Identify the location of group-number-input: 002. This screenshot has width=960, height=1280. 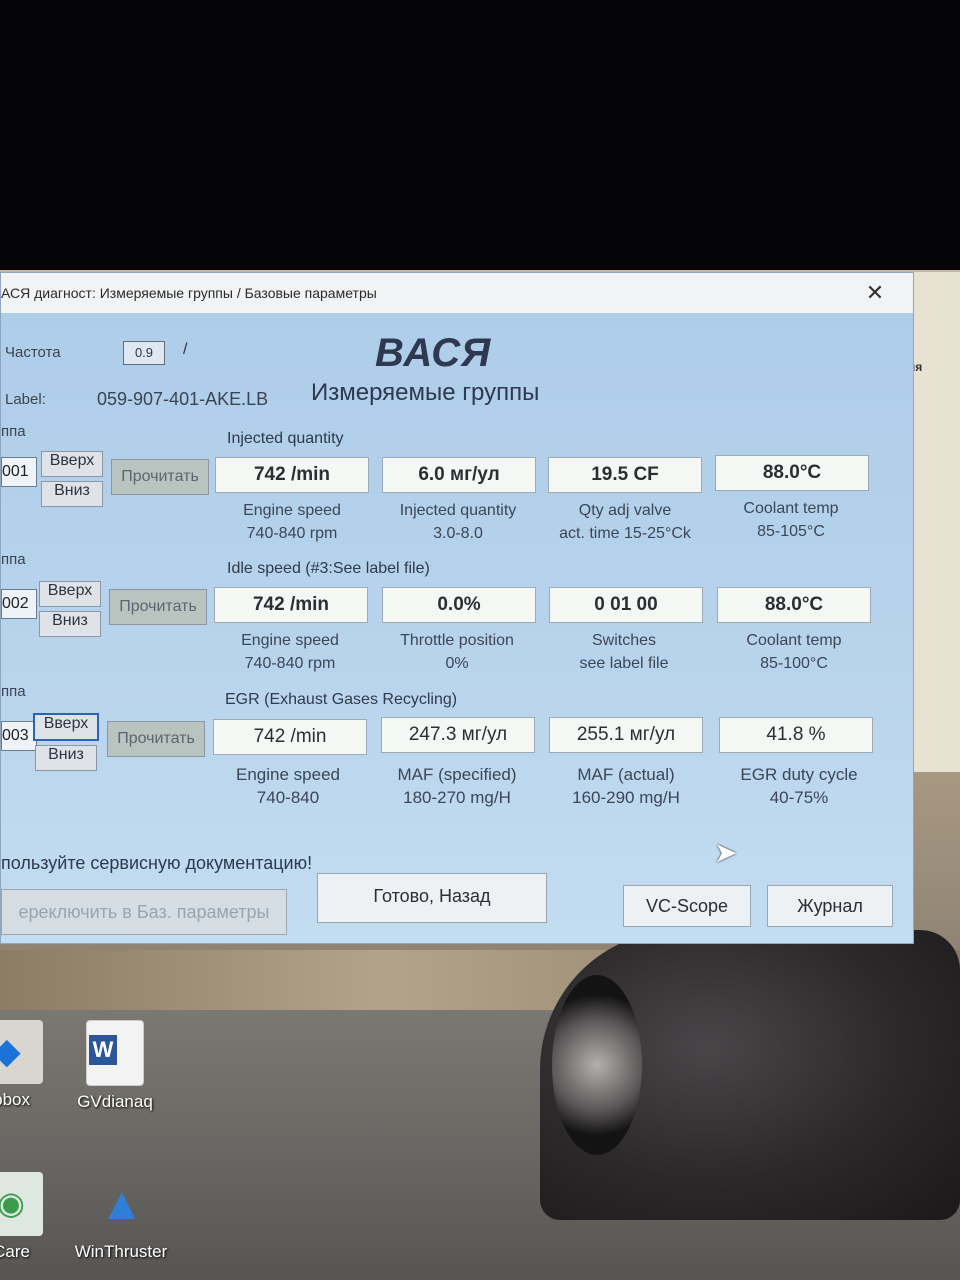
(19, 604).